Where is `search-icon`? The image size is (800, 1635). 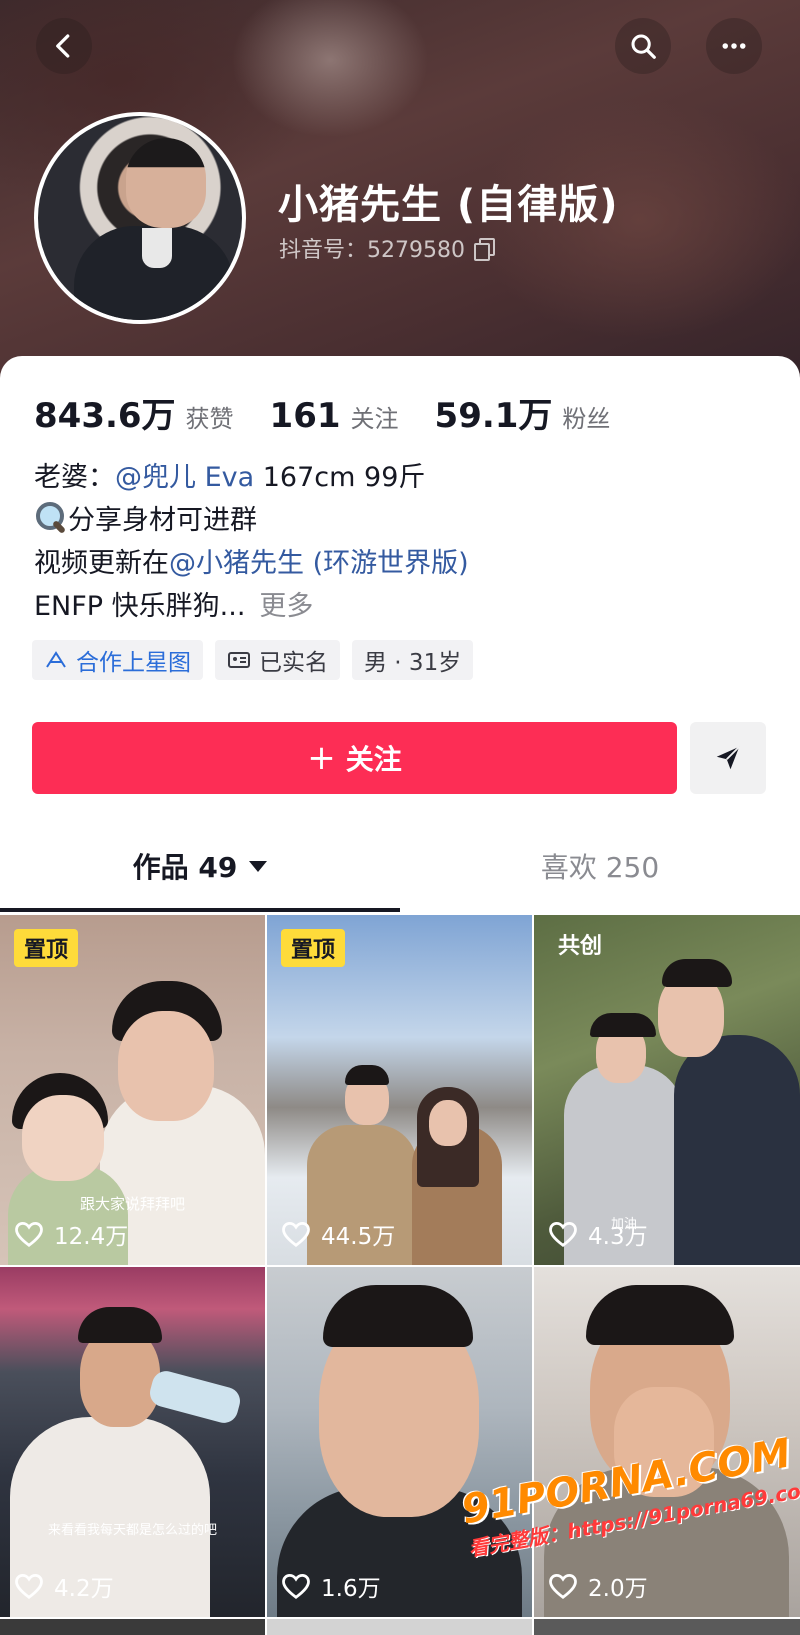 search-icon is located at coordinates (643, 46).